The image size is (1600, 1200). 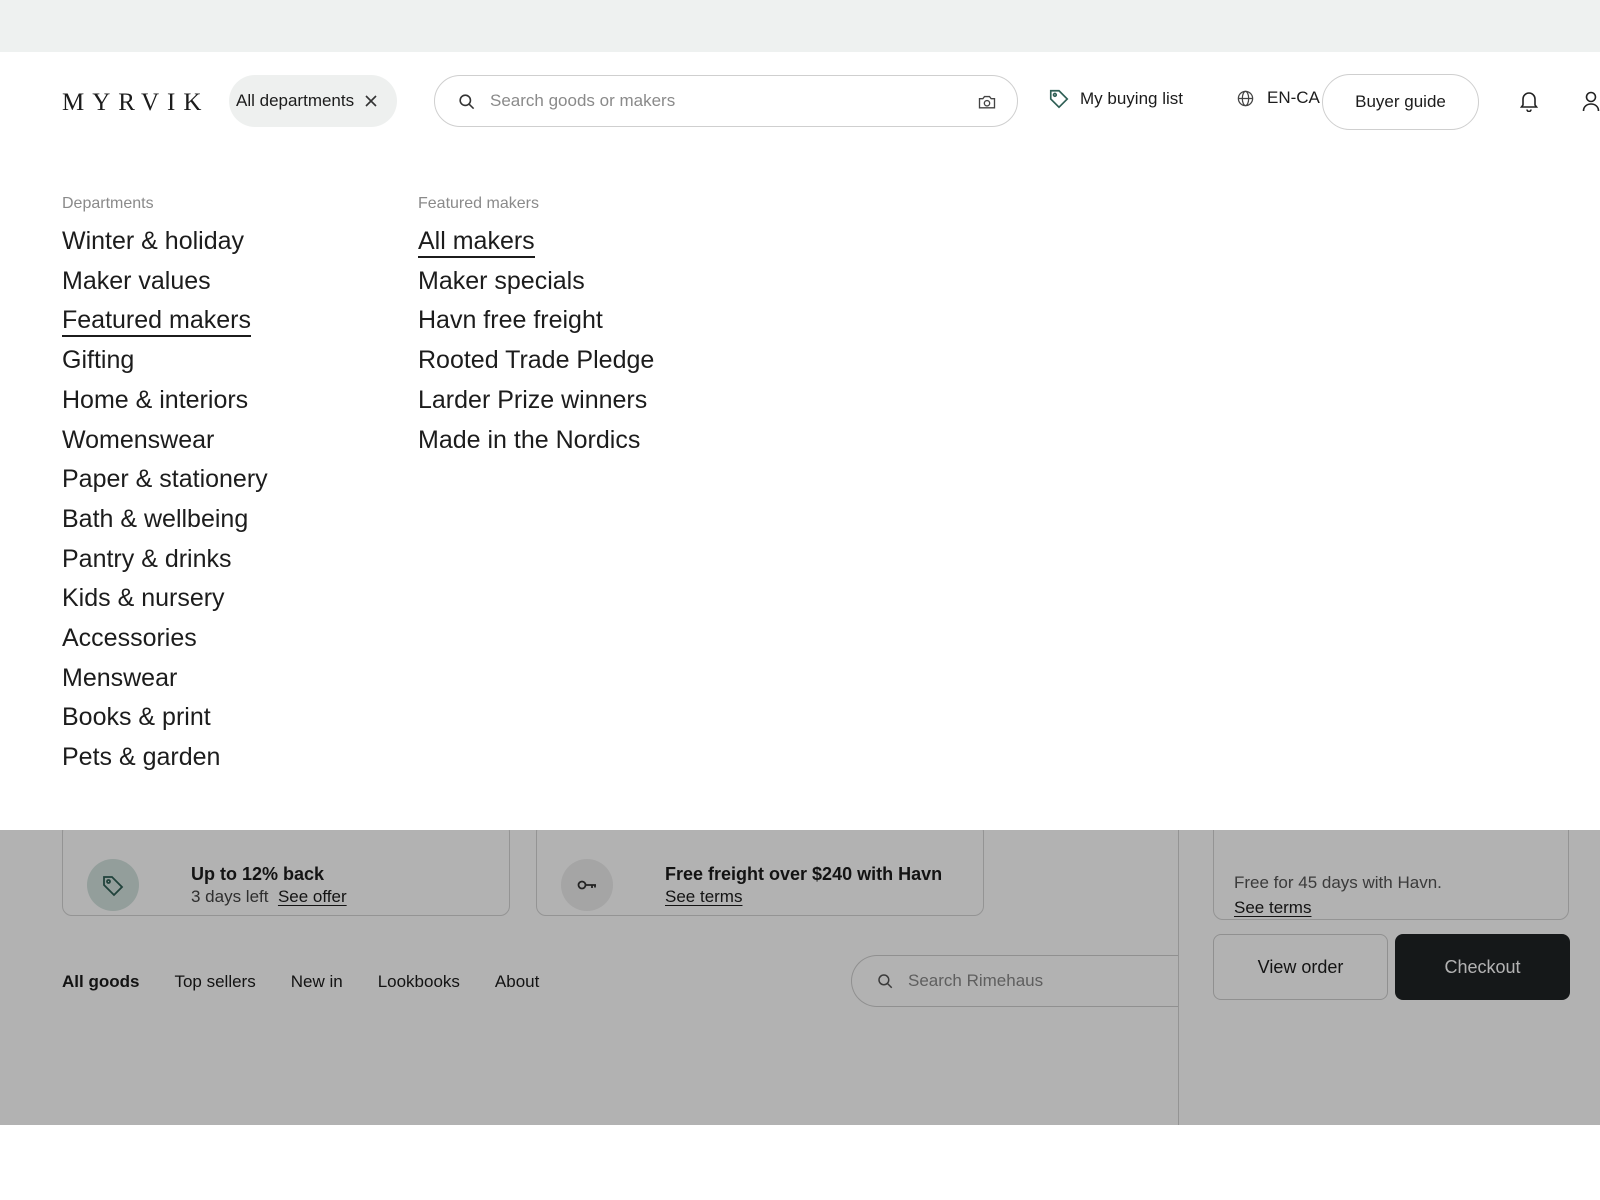 What do you see at coordinates (987, 102) in the screenshot?
I see `camera-icon` at bounding box center [987, 102].